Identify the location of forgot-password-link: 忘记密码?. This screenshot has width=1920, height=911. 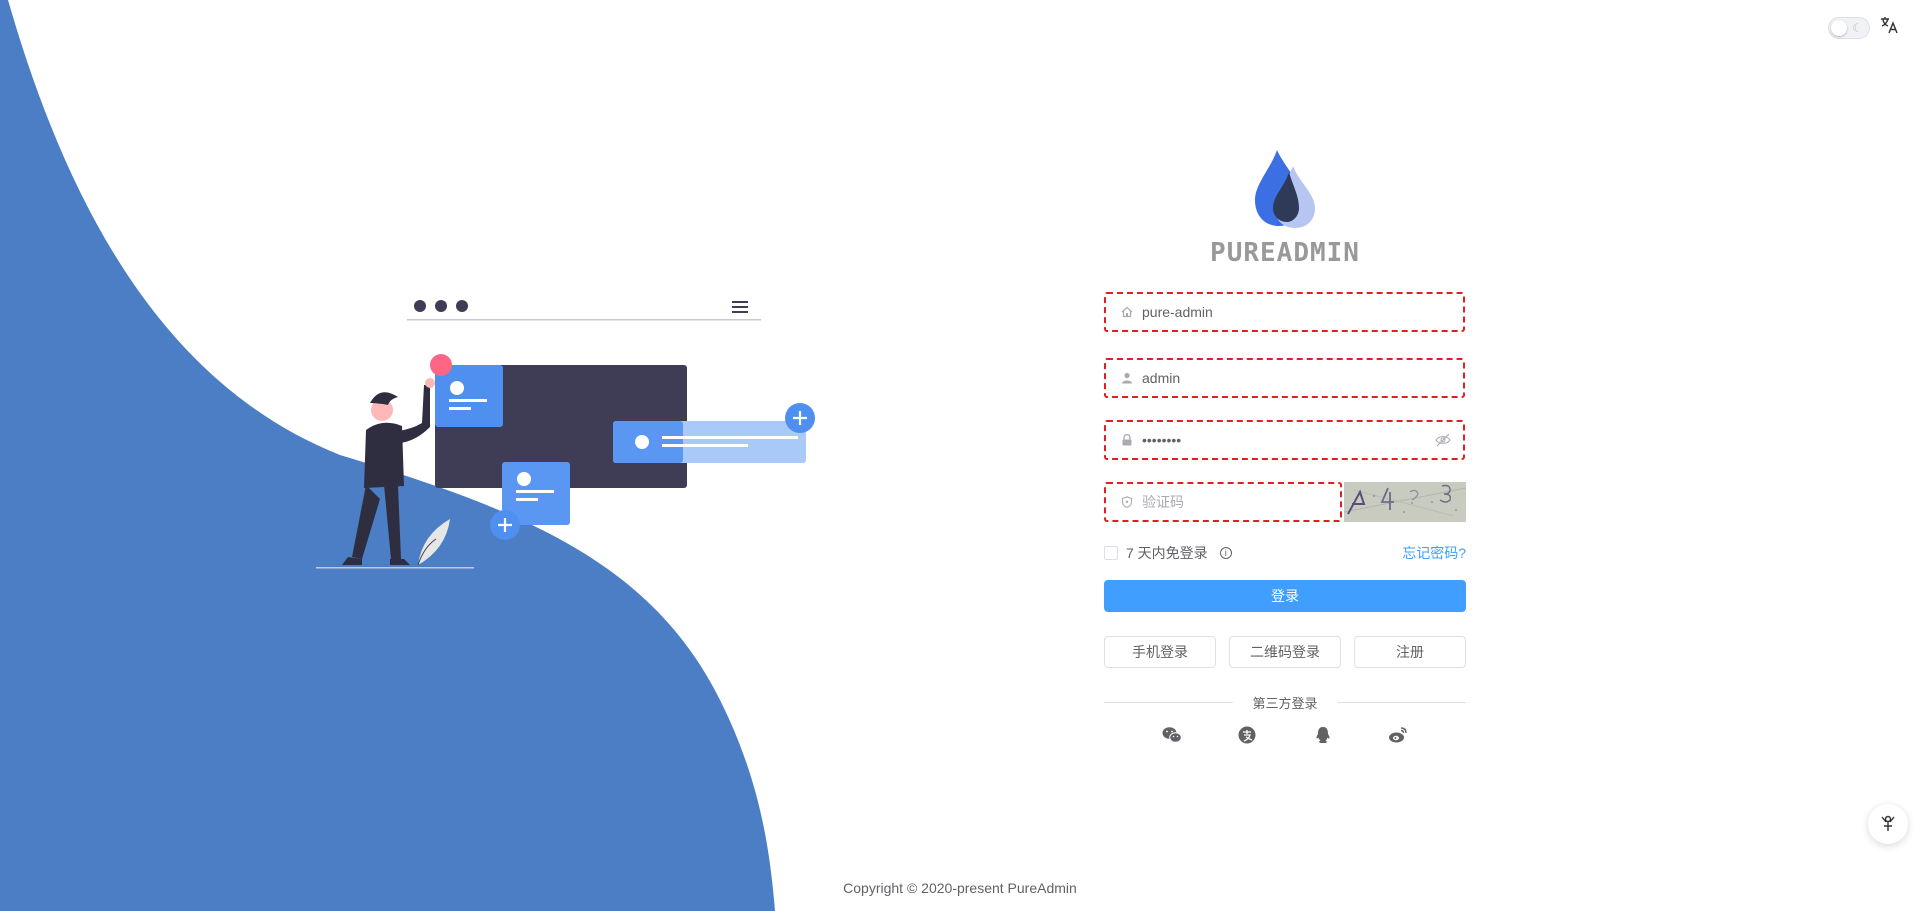
(1434, 553).